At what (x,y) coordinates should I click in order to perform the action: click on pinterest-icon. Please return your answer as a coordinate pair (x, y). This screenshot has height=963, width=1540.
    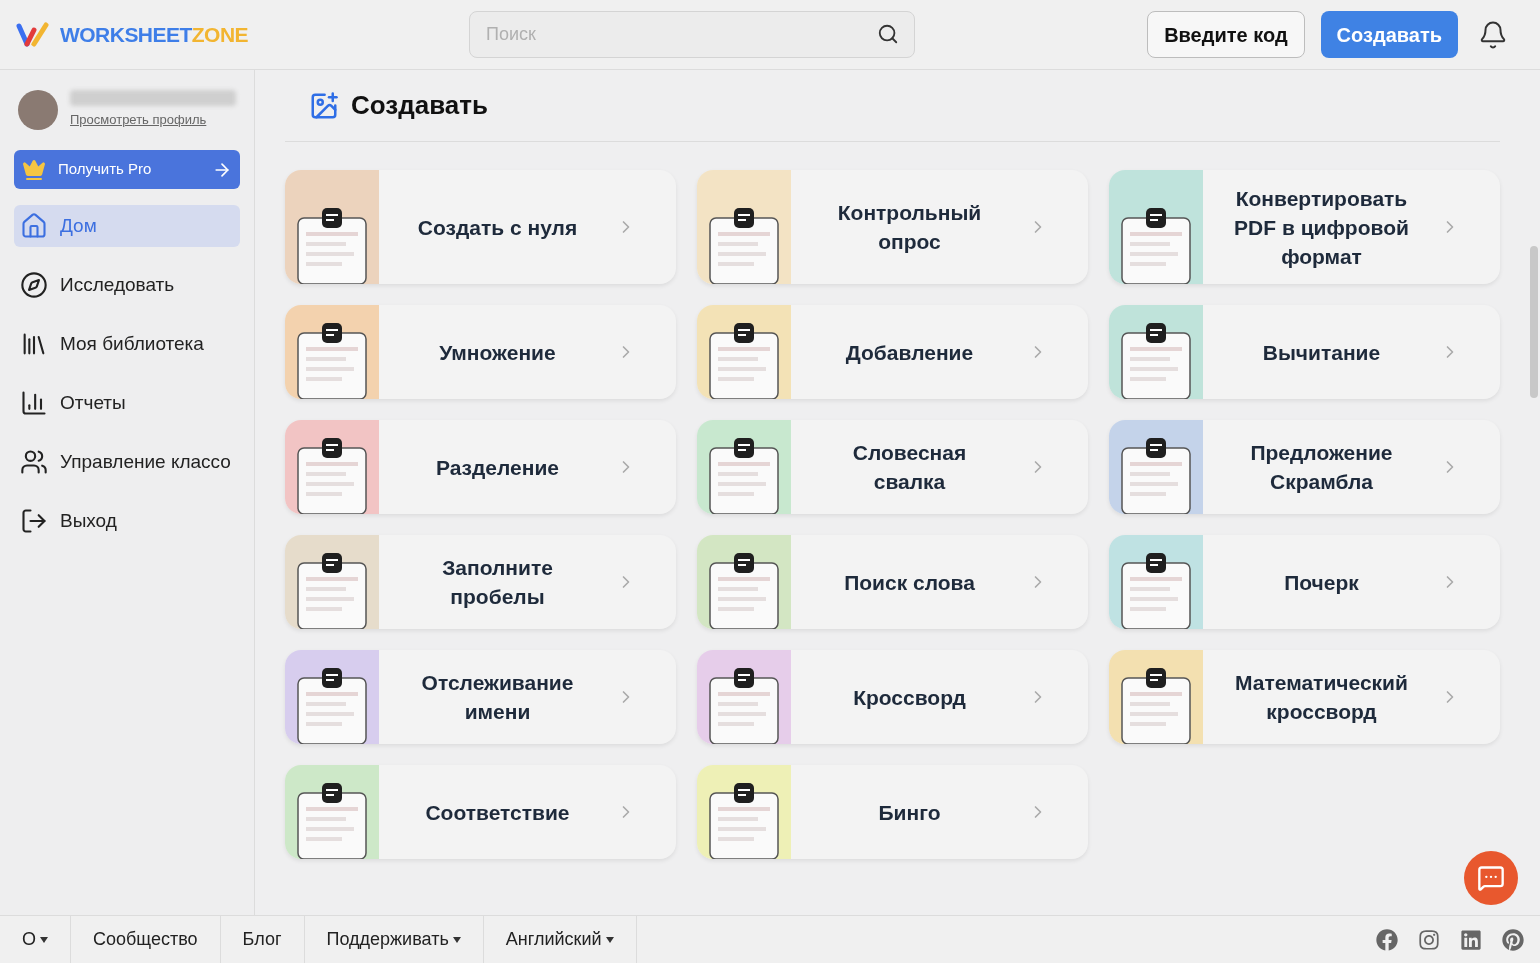
    Looking at the image, I should click on (1513, 939).